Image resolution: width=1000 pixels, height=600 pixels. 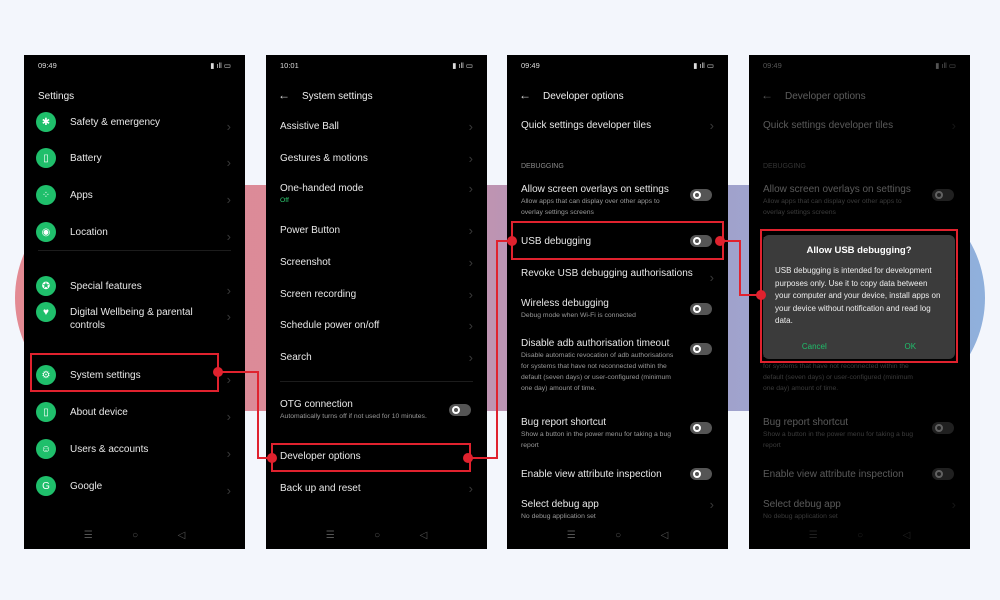 I want to click on highlight-usb-debugging, so click(x=617, y=240).